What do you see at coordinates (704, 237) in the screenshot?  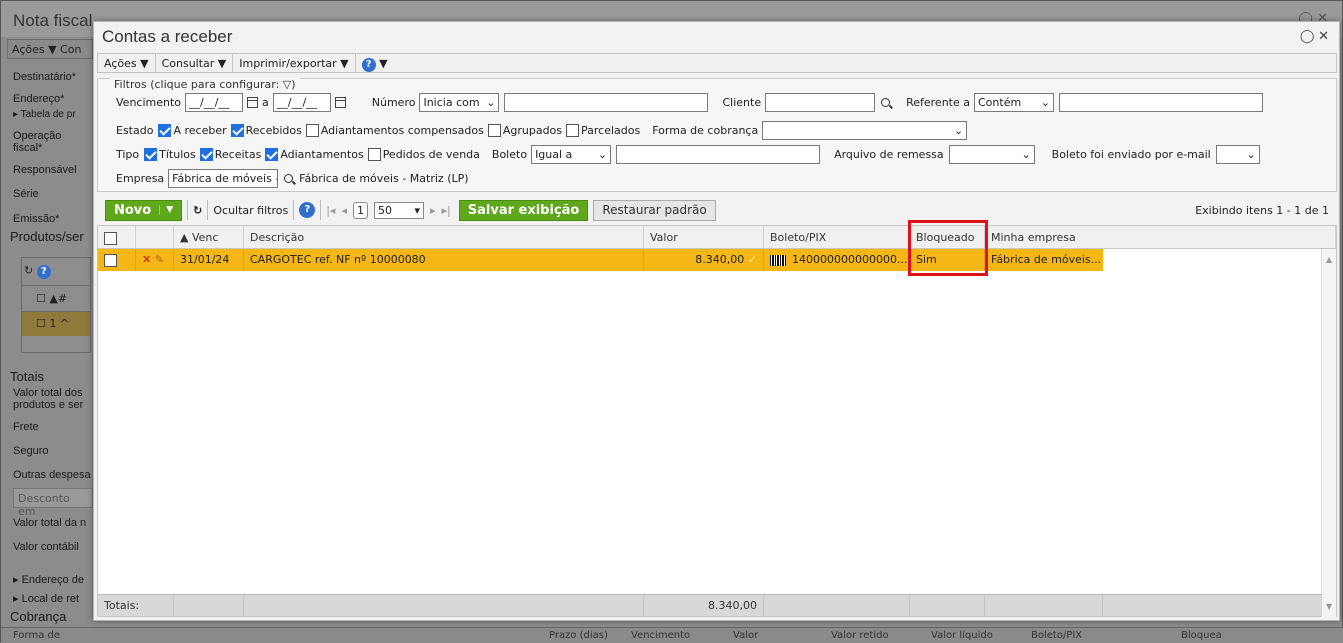 I see `header-valor: Valor` at bounding box center [704, 237].